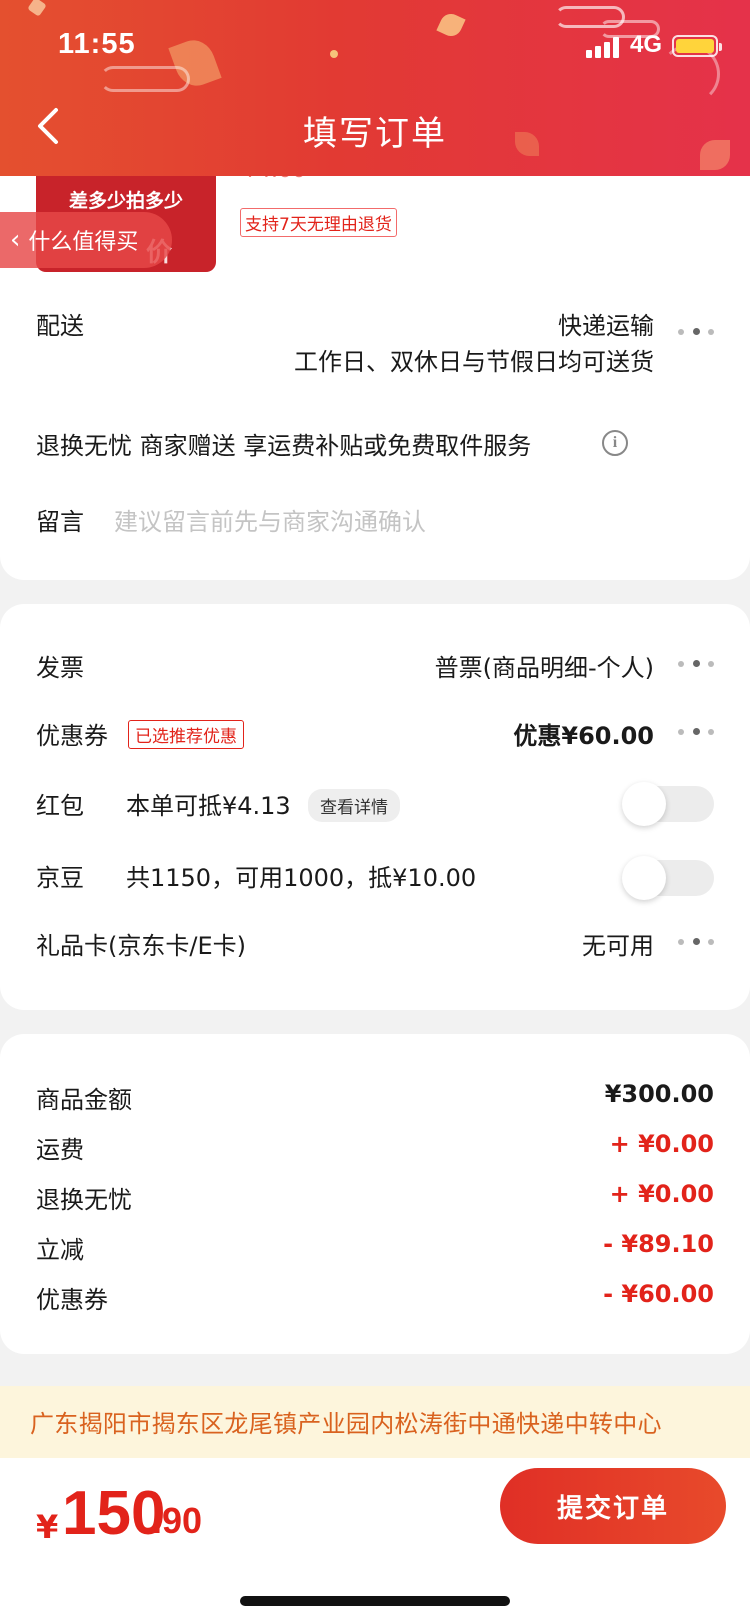 This screenshot has height=1624, width=750. Describe the element at coordinates (60, 806) in the screenshot. I see `red-packet-label: 红包` at that location.